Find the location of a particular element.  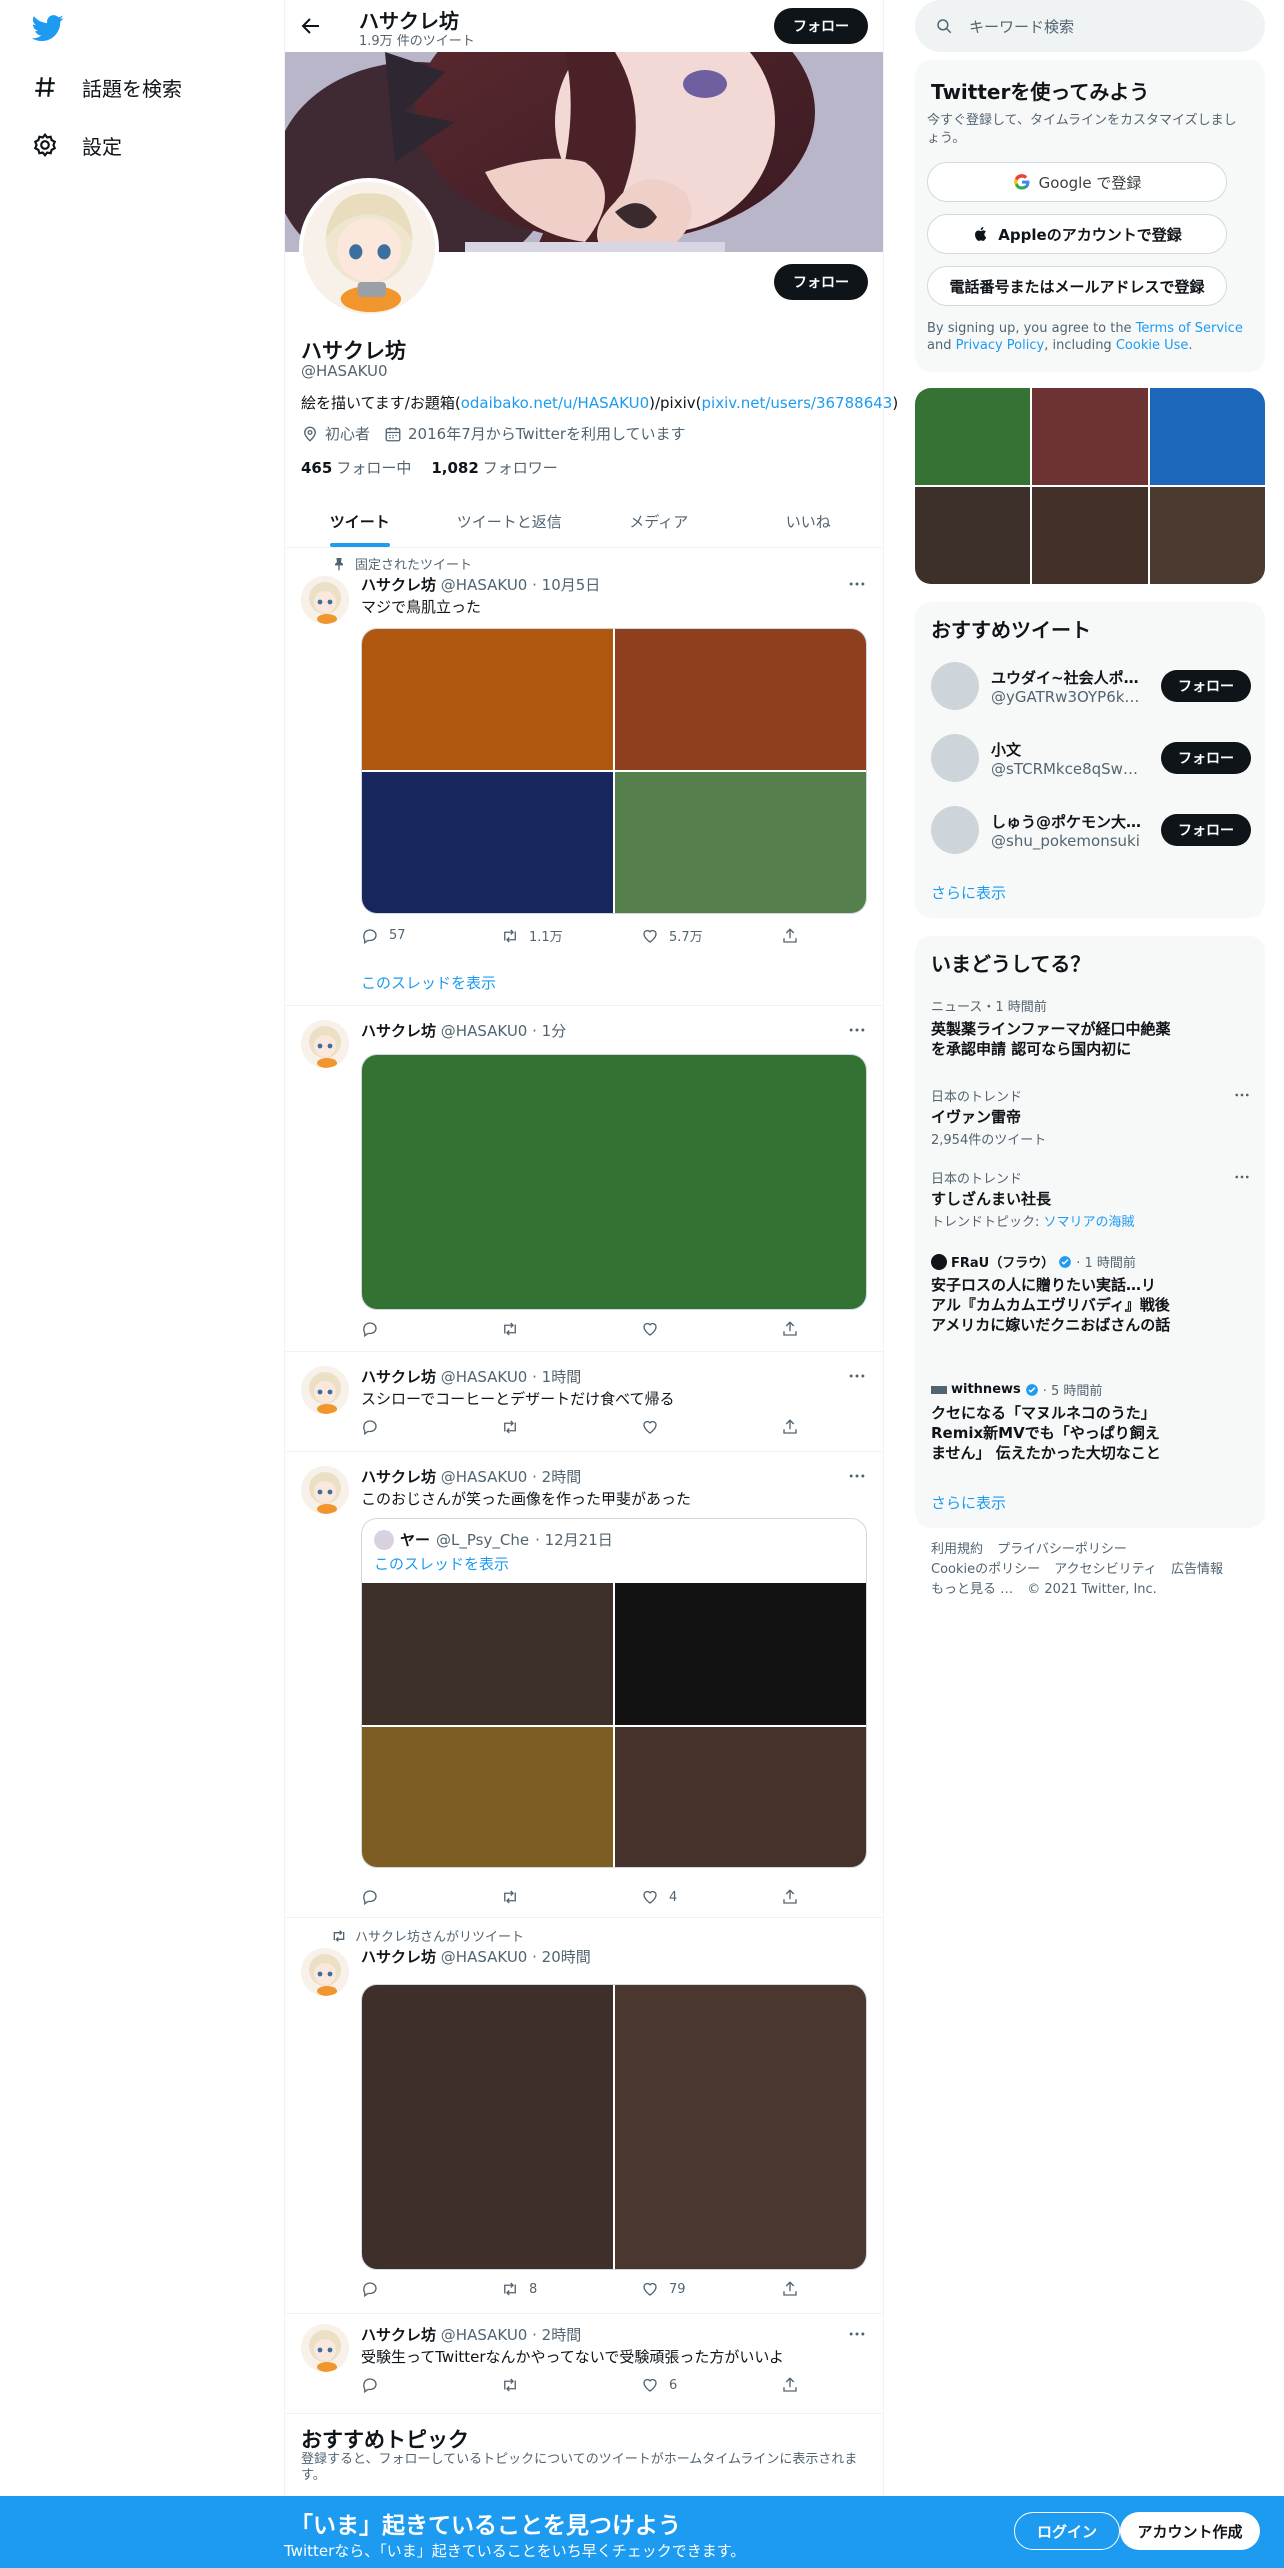

bio-link-odaibako: odaibako.net/u/HASAKU0 is located at coordinates (555, 403).